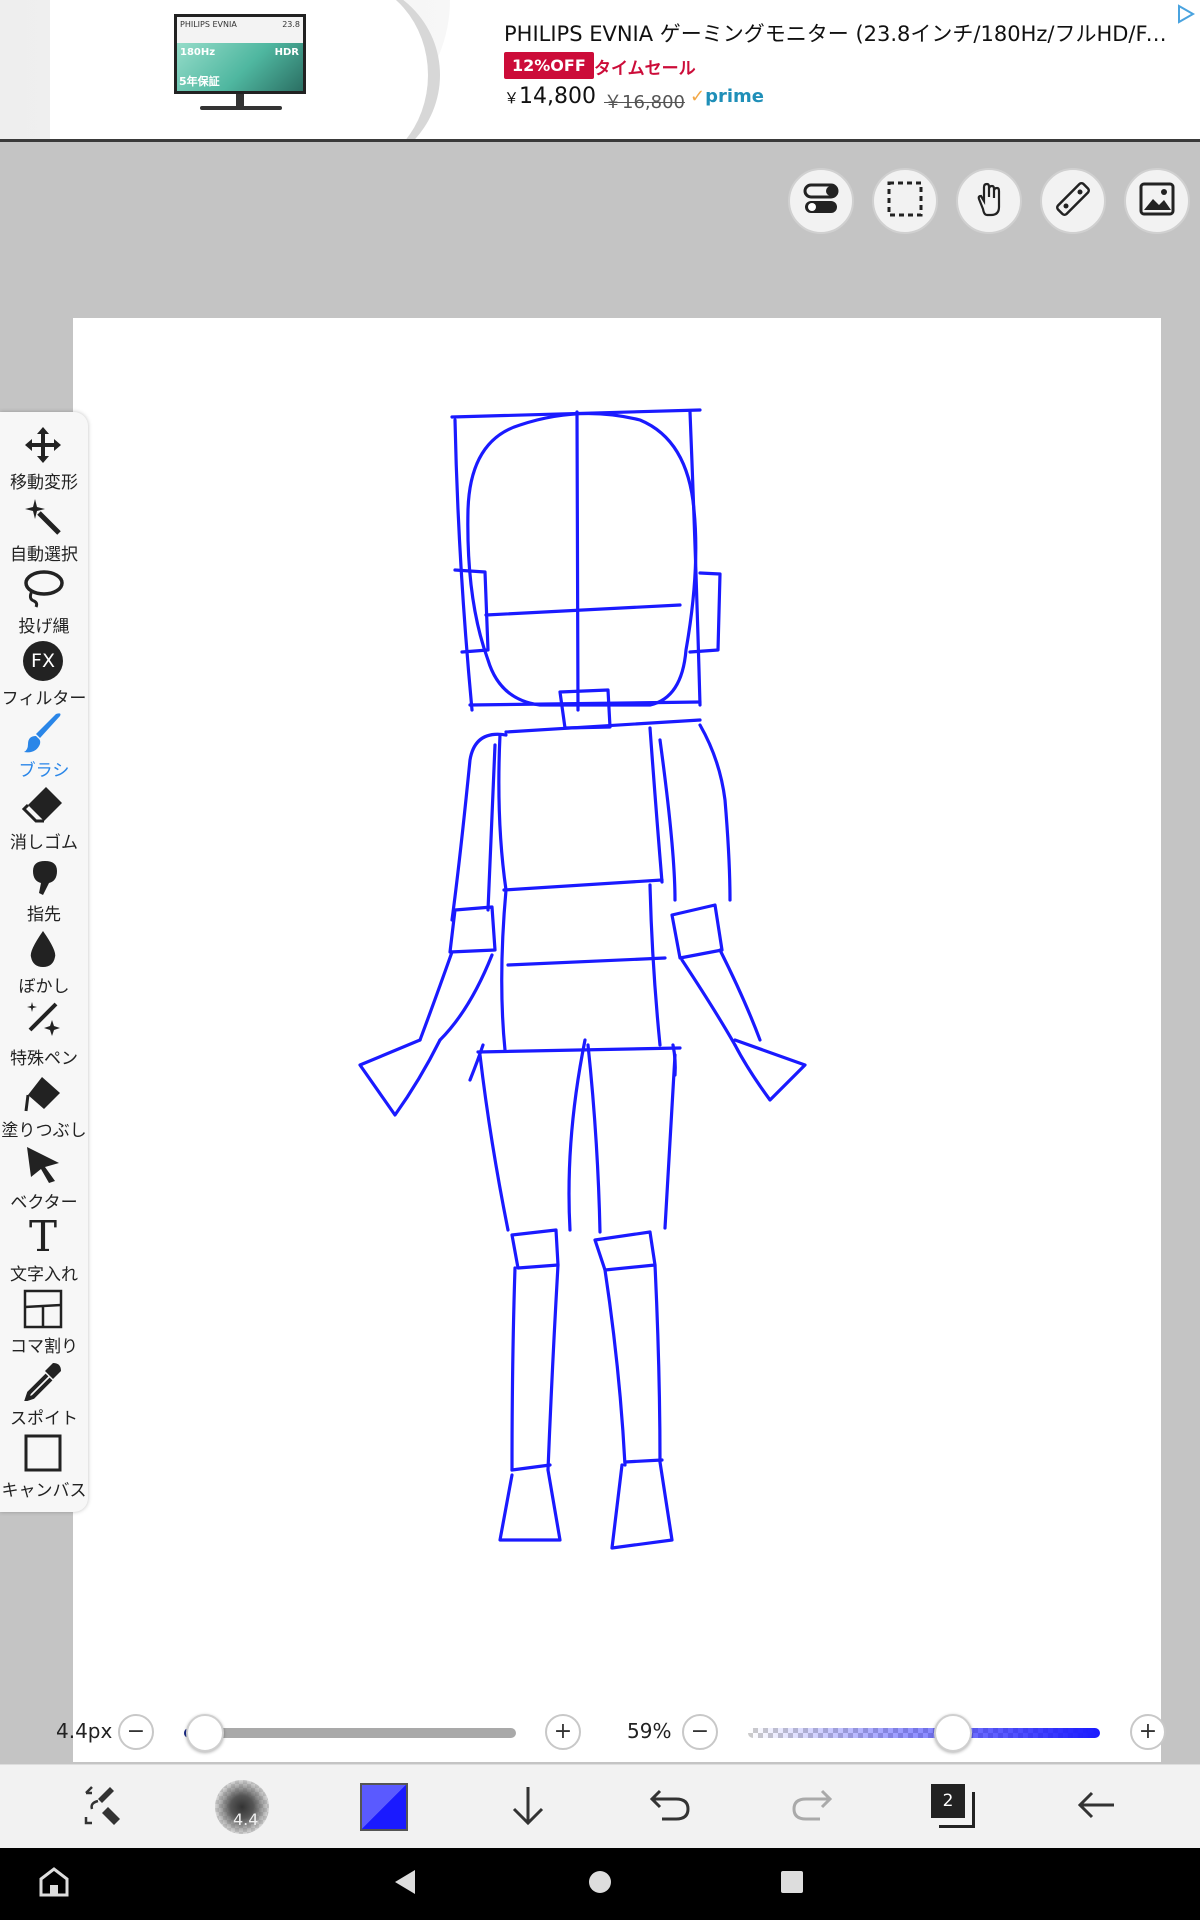 The height and width of the screenshot is (1920, 1200). Describe the element at coordinates (199, 81) in the screenshot. I see `ad-monitor-warranty: 5年保証` at that location.